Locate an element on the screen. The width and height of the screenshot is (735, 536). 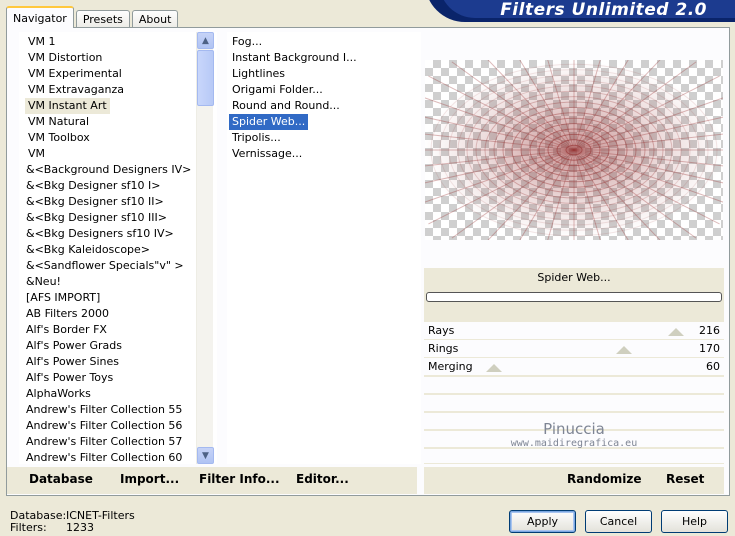
param-merging: Merging 60 is located at coordinates (574, 367).